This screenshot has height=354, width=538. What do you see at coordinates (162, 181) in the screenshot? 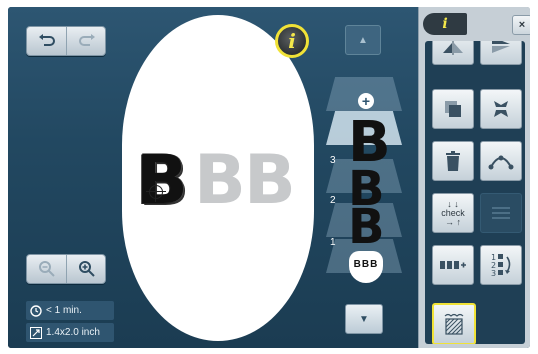
I see `design-letter-active: B` at bounding box center [162, 181].